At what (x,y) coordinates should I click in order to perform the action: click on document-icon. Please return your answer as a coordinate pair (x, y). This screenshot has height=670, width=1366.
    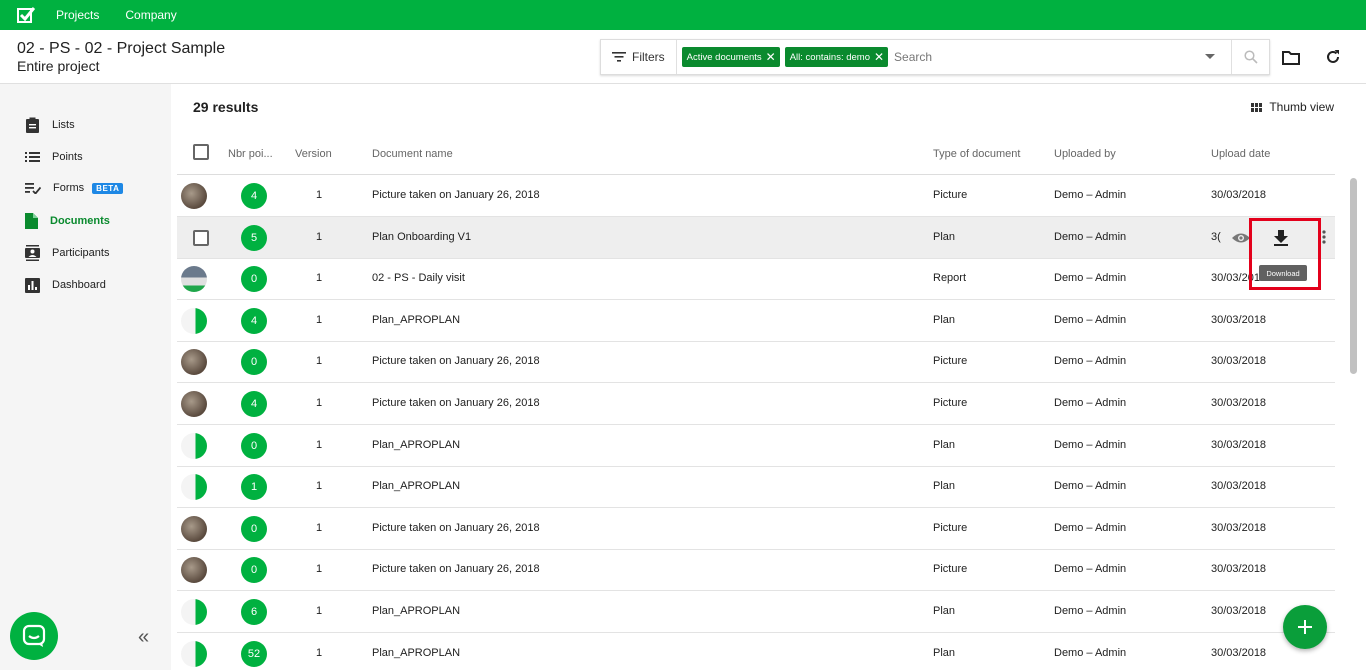
    Looking at the image, I should click on (31, 221).